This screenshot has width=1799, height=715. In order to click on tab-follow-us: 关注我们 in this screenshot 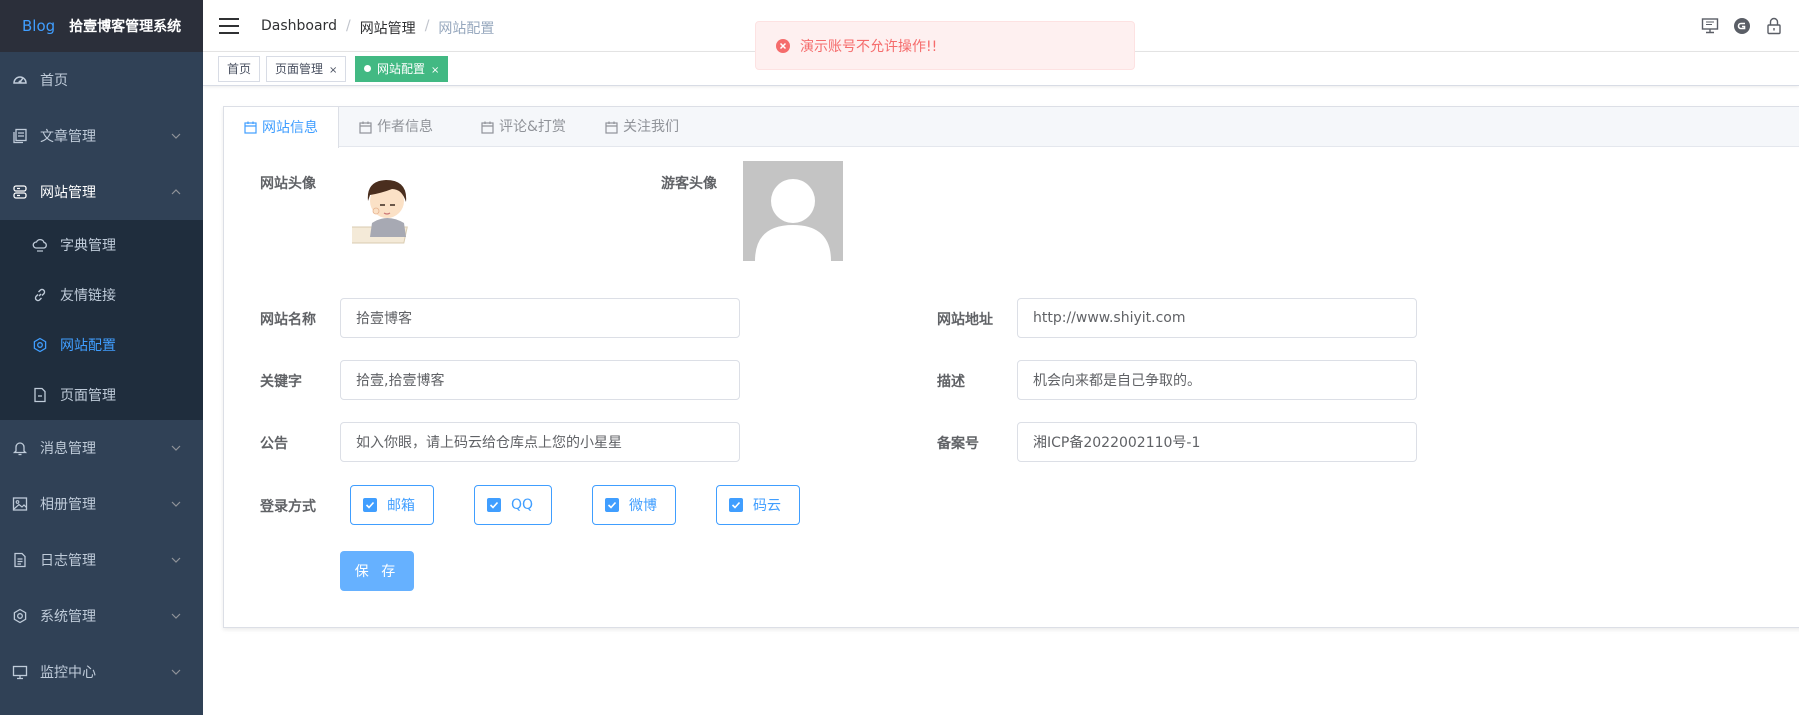, I will do `click(642, 127)`.